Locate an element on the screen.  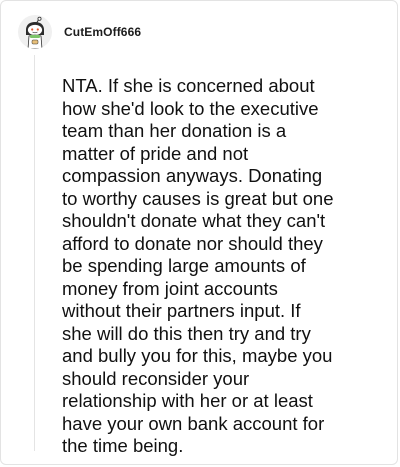
thread-line is located at coordinates (34, 253).